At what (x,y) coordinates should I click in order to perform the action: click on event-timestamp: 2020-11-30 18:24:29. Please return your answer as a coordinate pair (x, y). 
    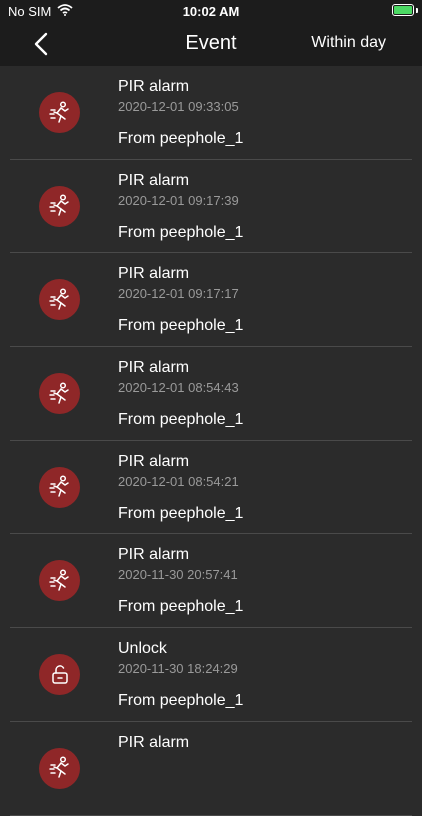
    Looking at the image, I should click on (178, 669).